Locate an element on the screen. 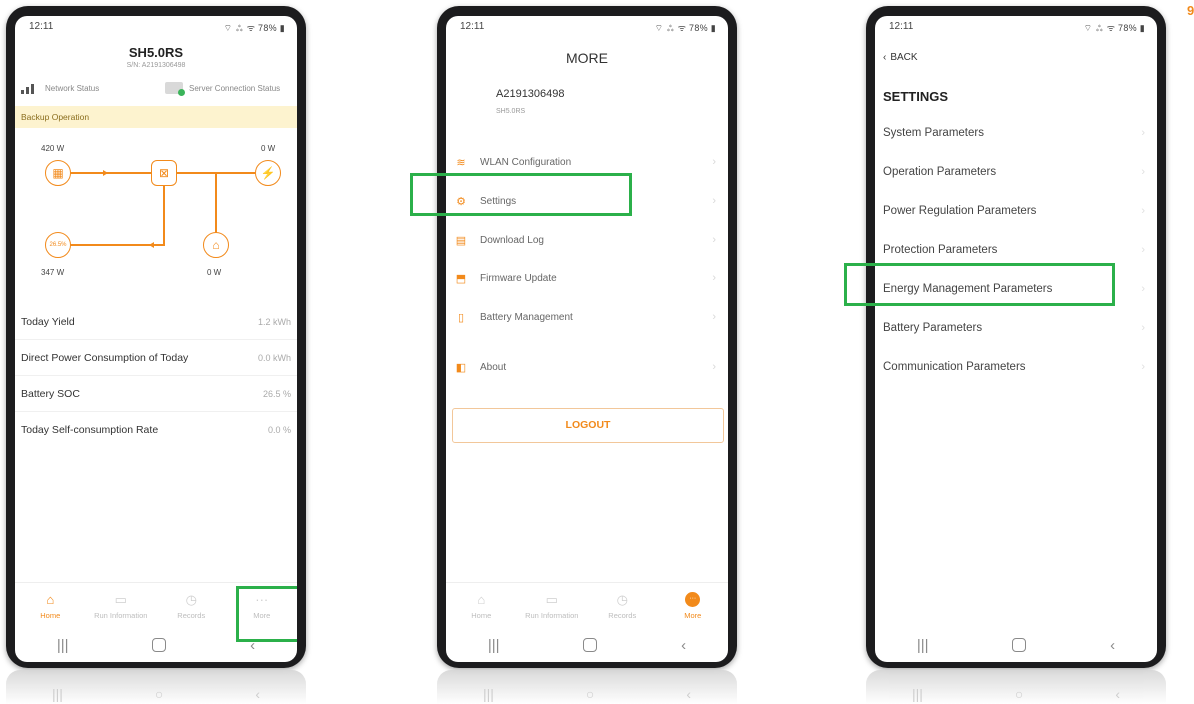 Image resolution: width=1194 pixels, height=704 pixels. stat-label: Today Self-consumption Rate is located at coordinates (90, 430).